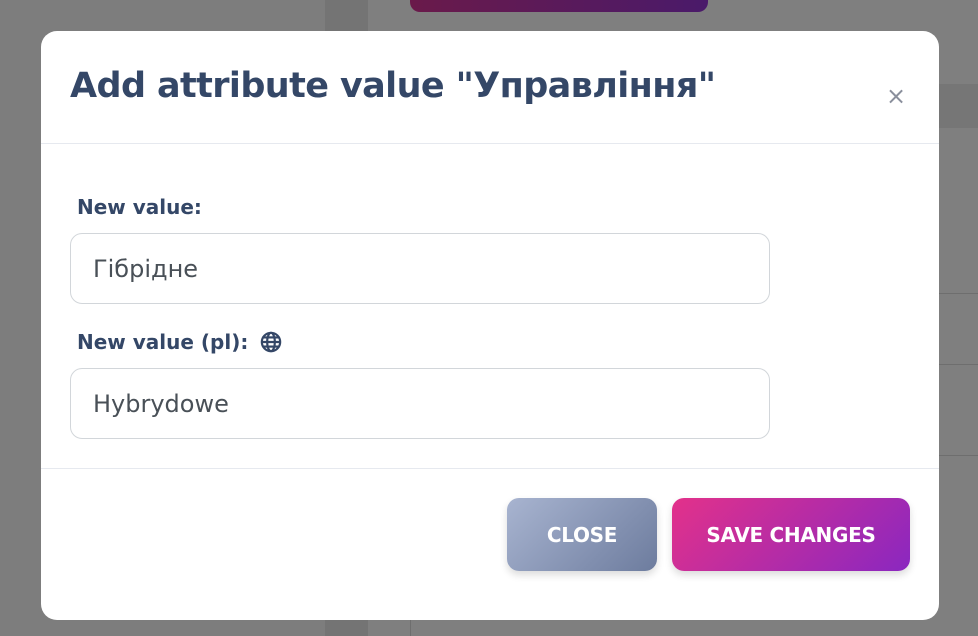  What do you see at coordinates (271, 342) in the screenshot?
I see `globe-icon` at bounding box center [271, 342].